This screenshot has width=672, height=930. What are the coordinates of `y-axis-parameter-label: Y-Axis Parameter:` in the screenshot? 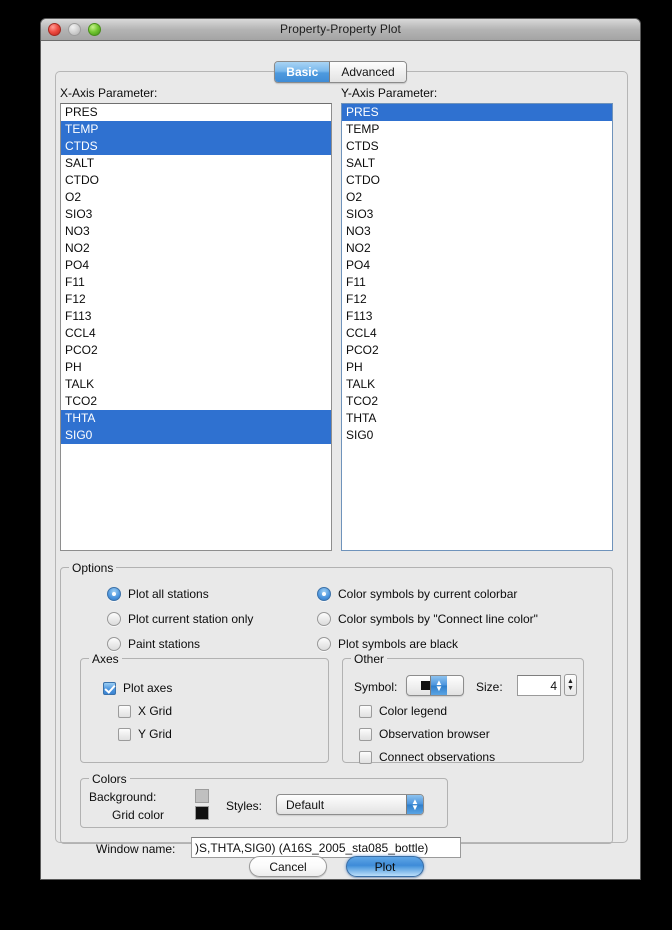 It's located at (389, 93).